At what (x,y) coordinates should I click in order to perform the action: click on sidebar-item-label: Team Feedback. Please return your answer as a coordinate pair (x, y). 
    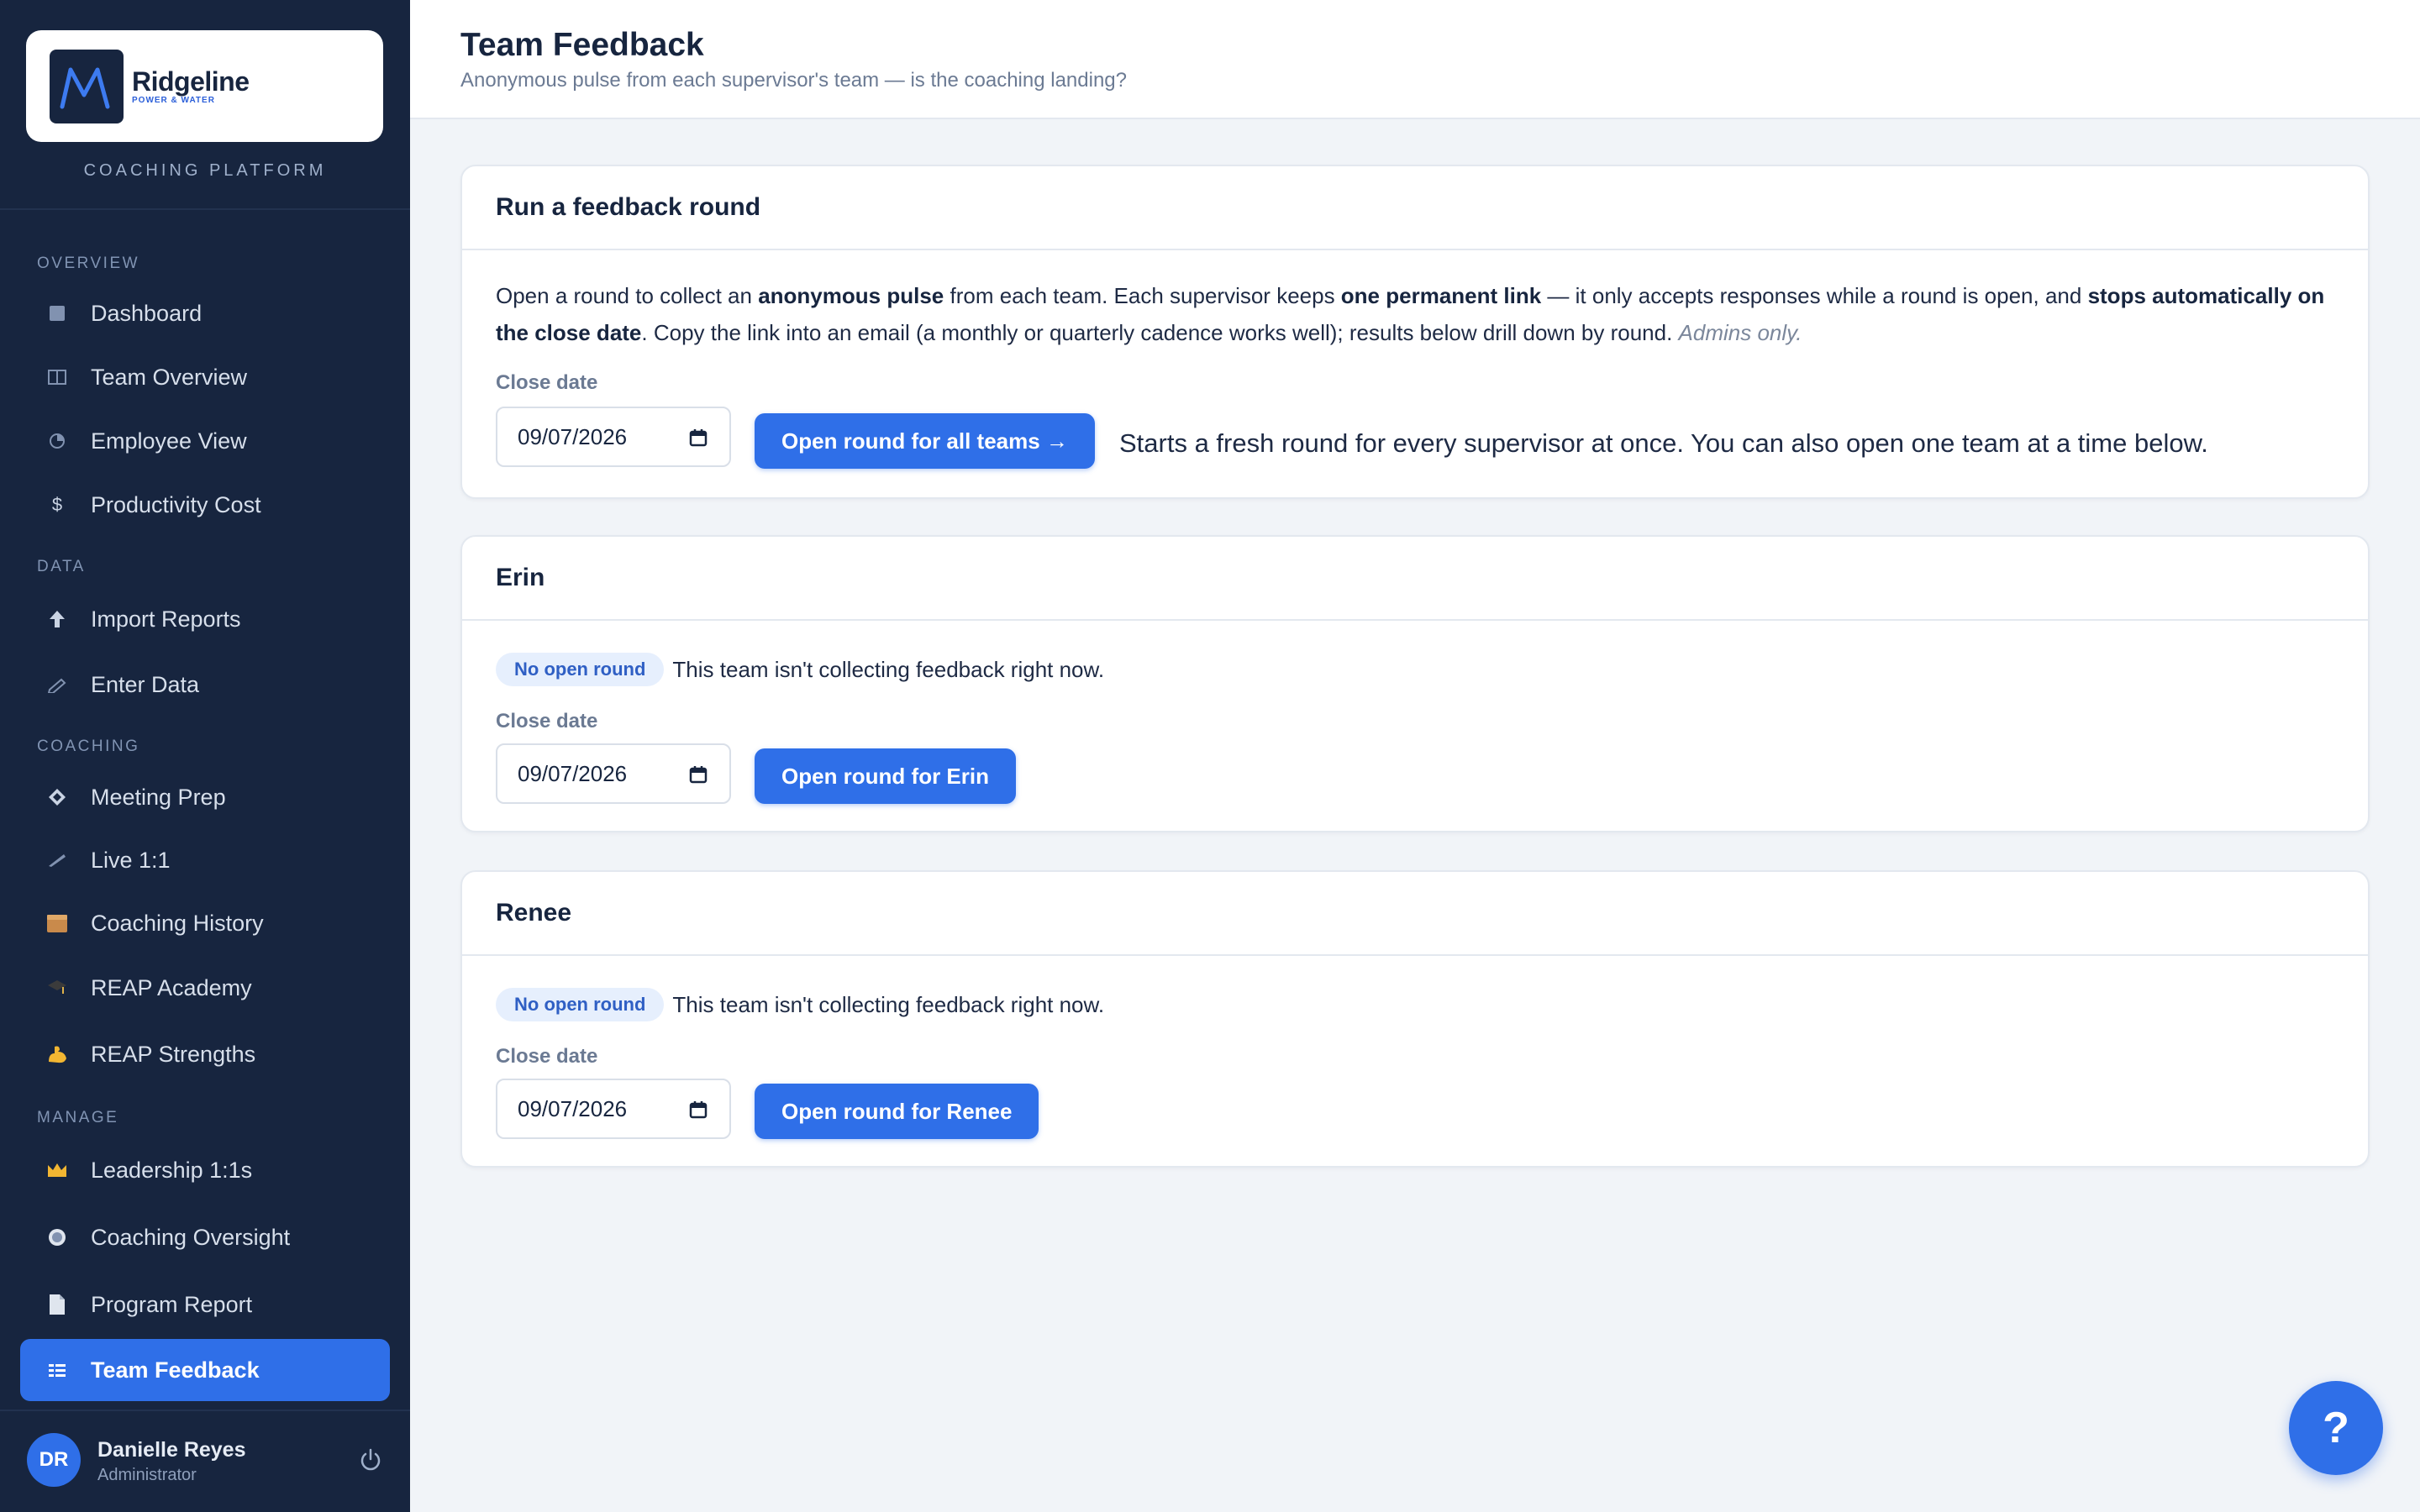
    Looking at the image, I should click on (176, 1370).